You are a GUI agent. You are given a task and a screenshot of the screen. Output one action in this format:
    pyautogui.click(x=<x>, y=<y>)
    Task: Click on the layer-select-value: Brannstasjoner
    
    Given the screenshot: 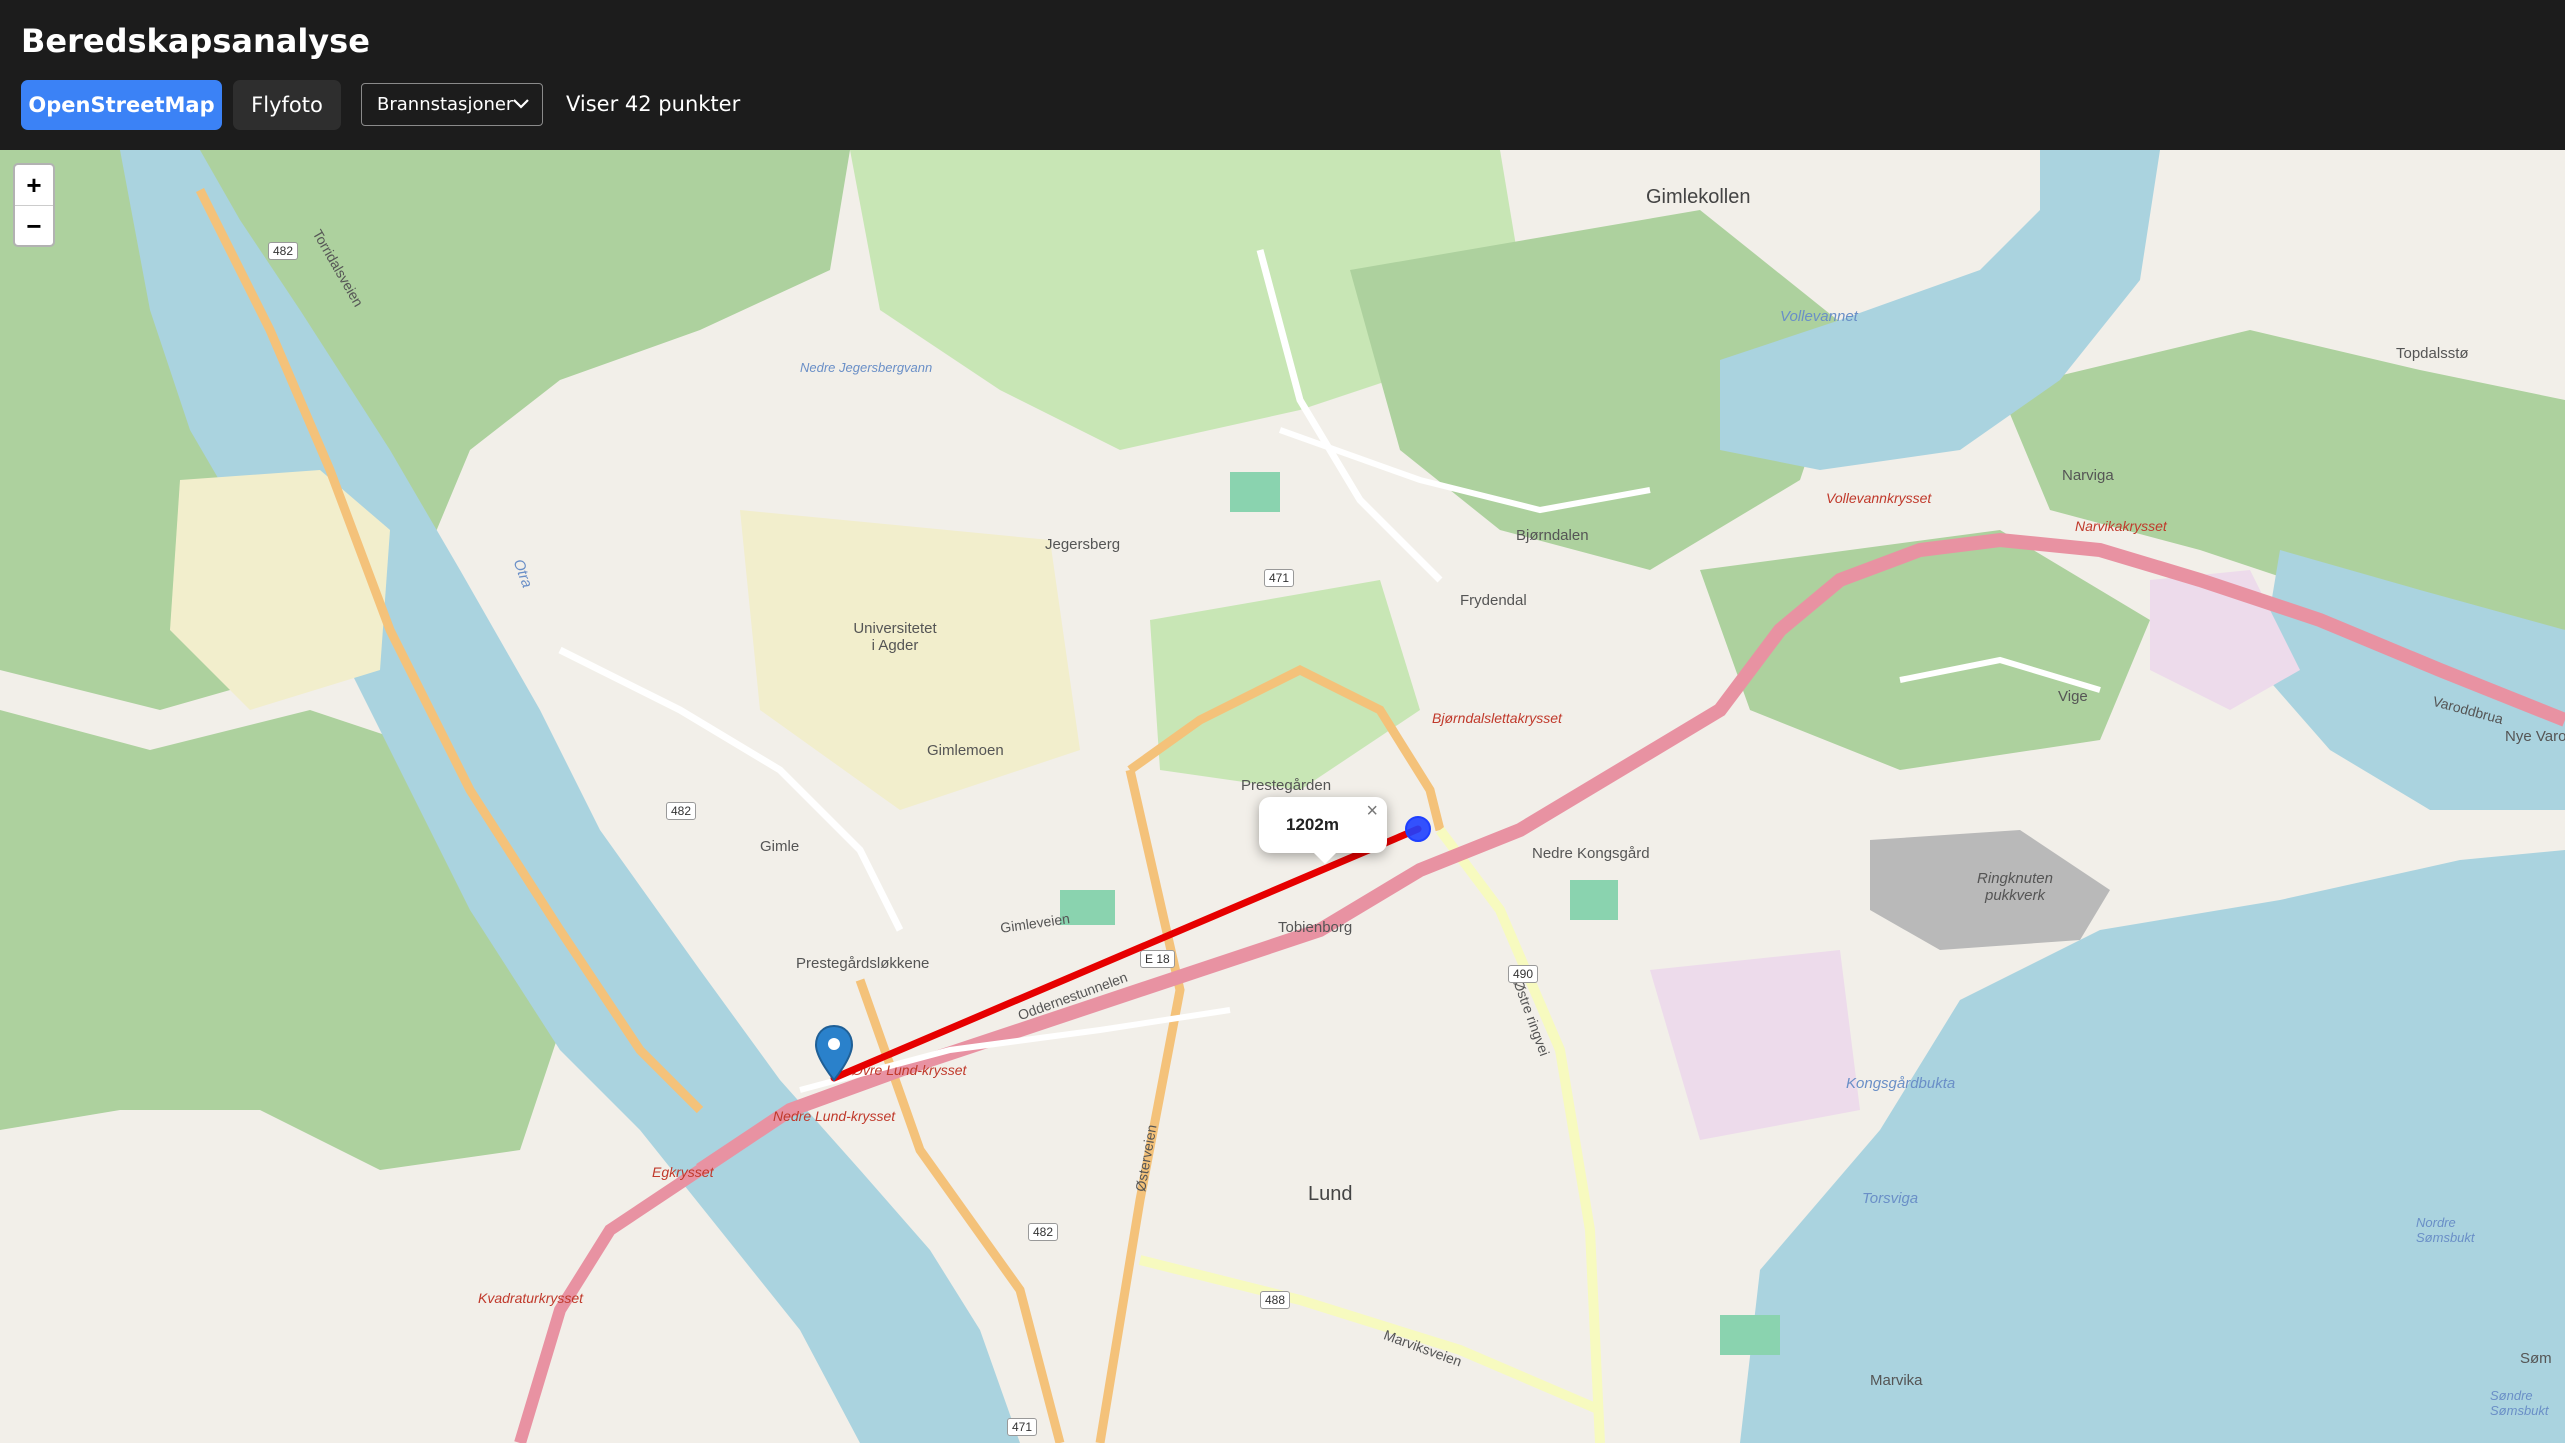 What is the action you would take?
    pyautogui.click(x=445, y=104)
    